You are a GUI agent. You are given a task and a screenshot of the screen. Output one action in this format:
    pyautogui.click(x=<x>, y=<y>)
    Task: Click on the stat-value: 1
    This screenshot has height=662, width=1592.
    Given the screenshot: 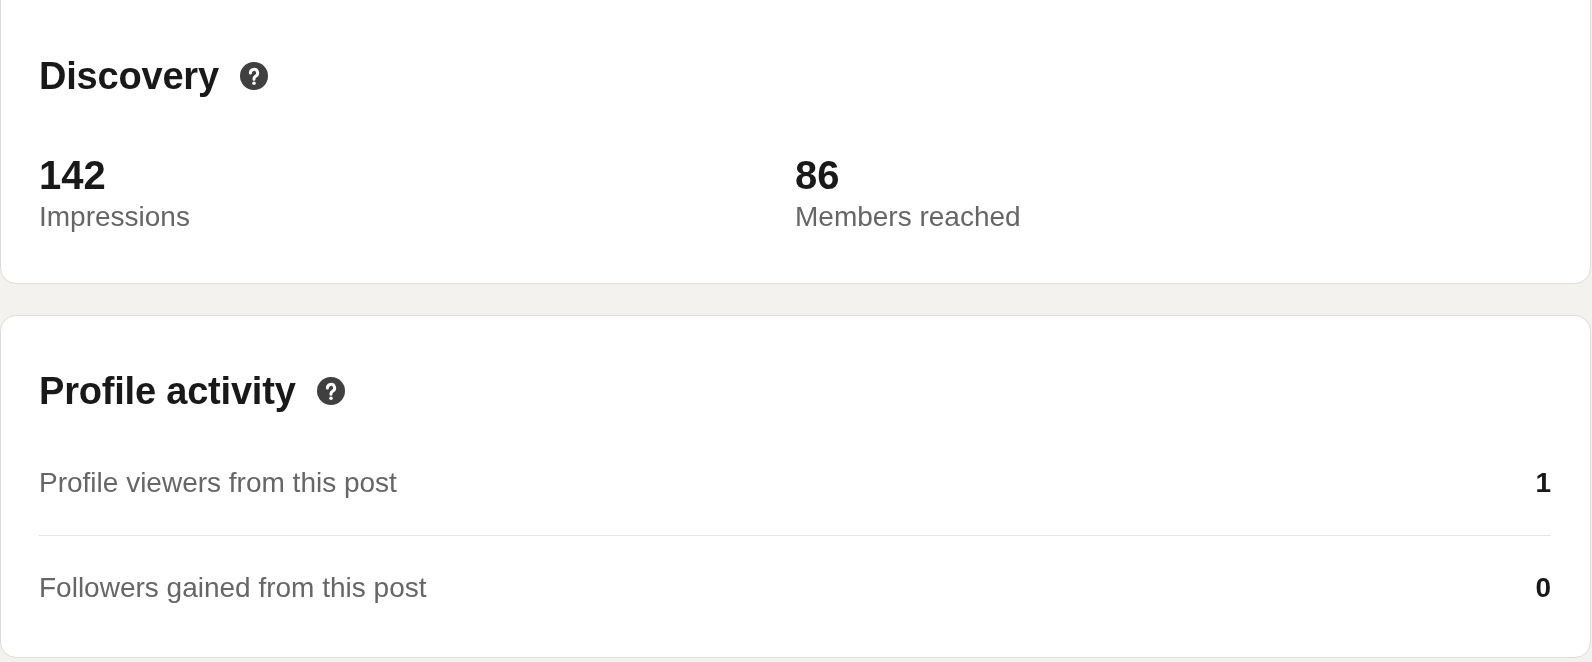 What is the action you would take?
    pyautogui.click(x=1543, y=483)
    